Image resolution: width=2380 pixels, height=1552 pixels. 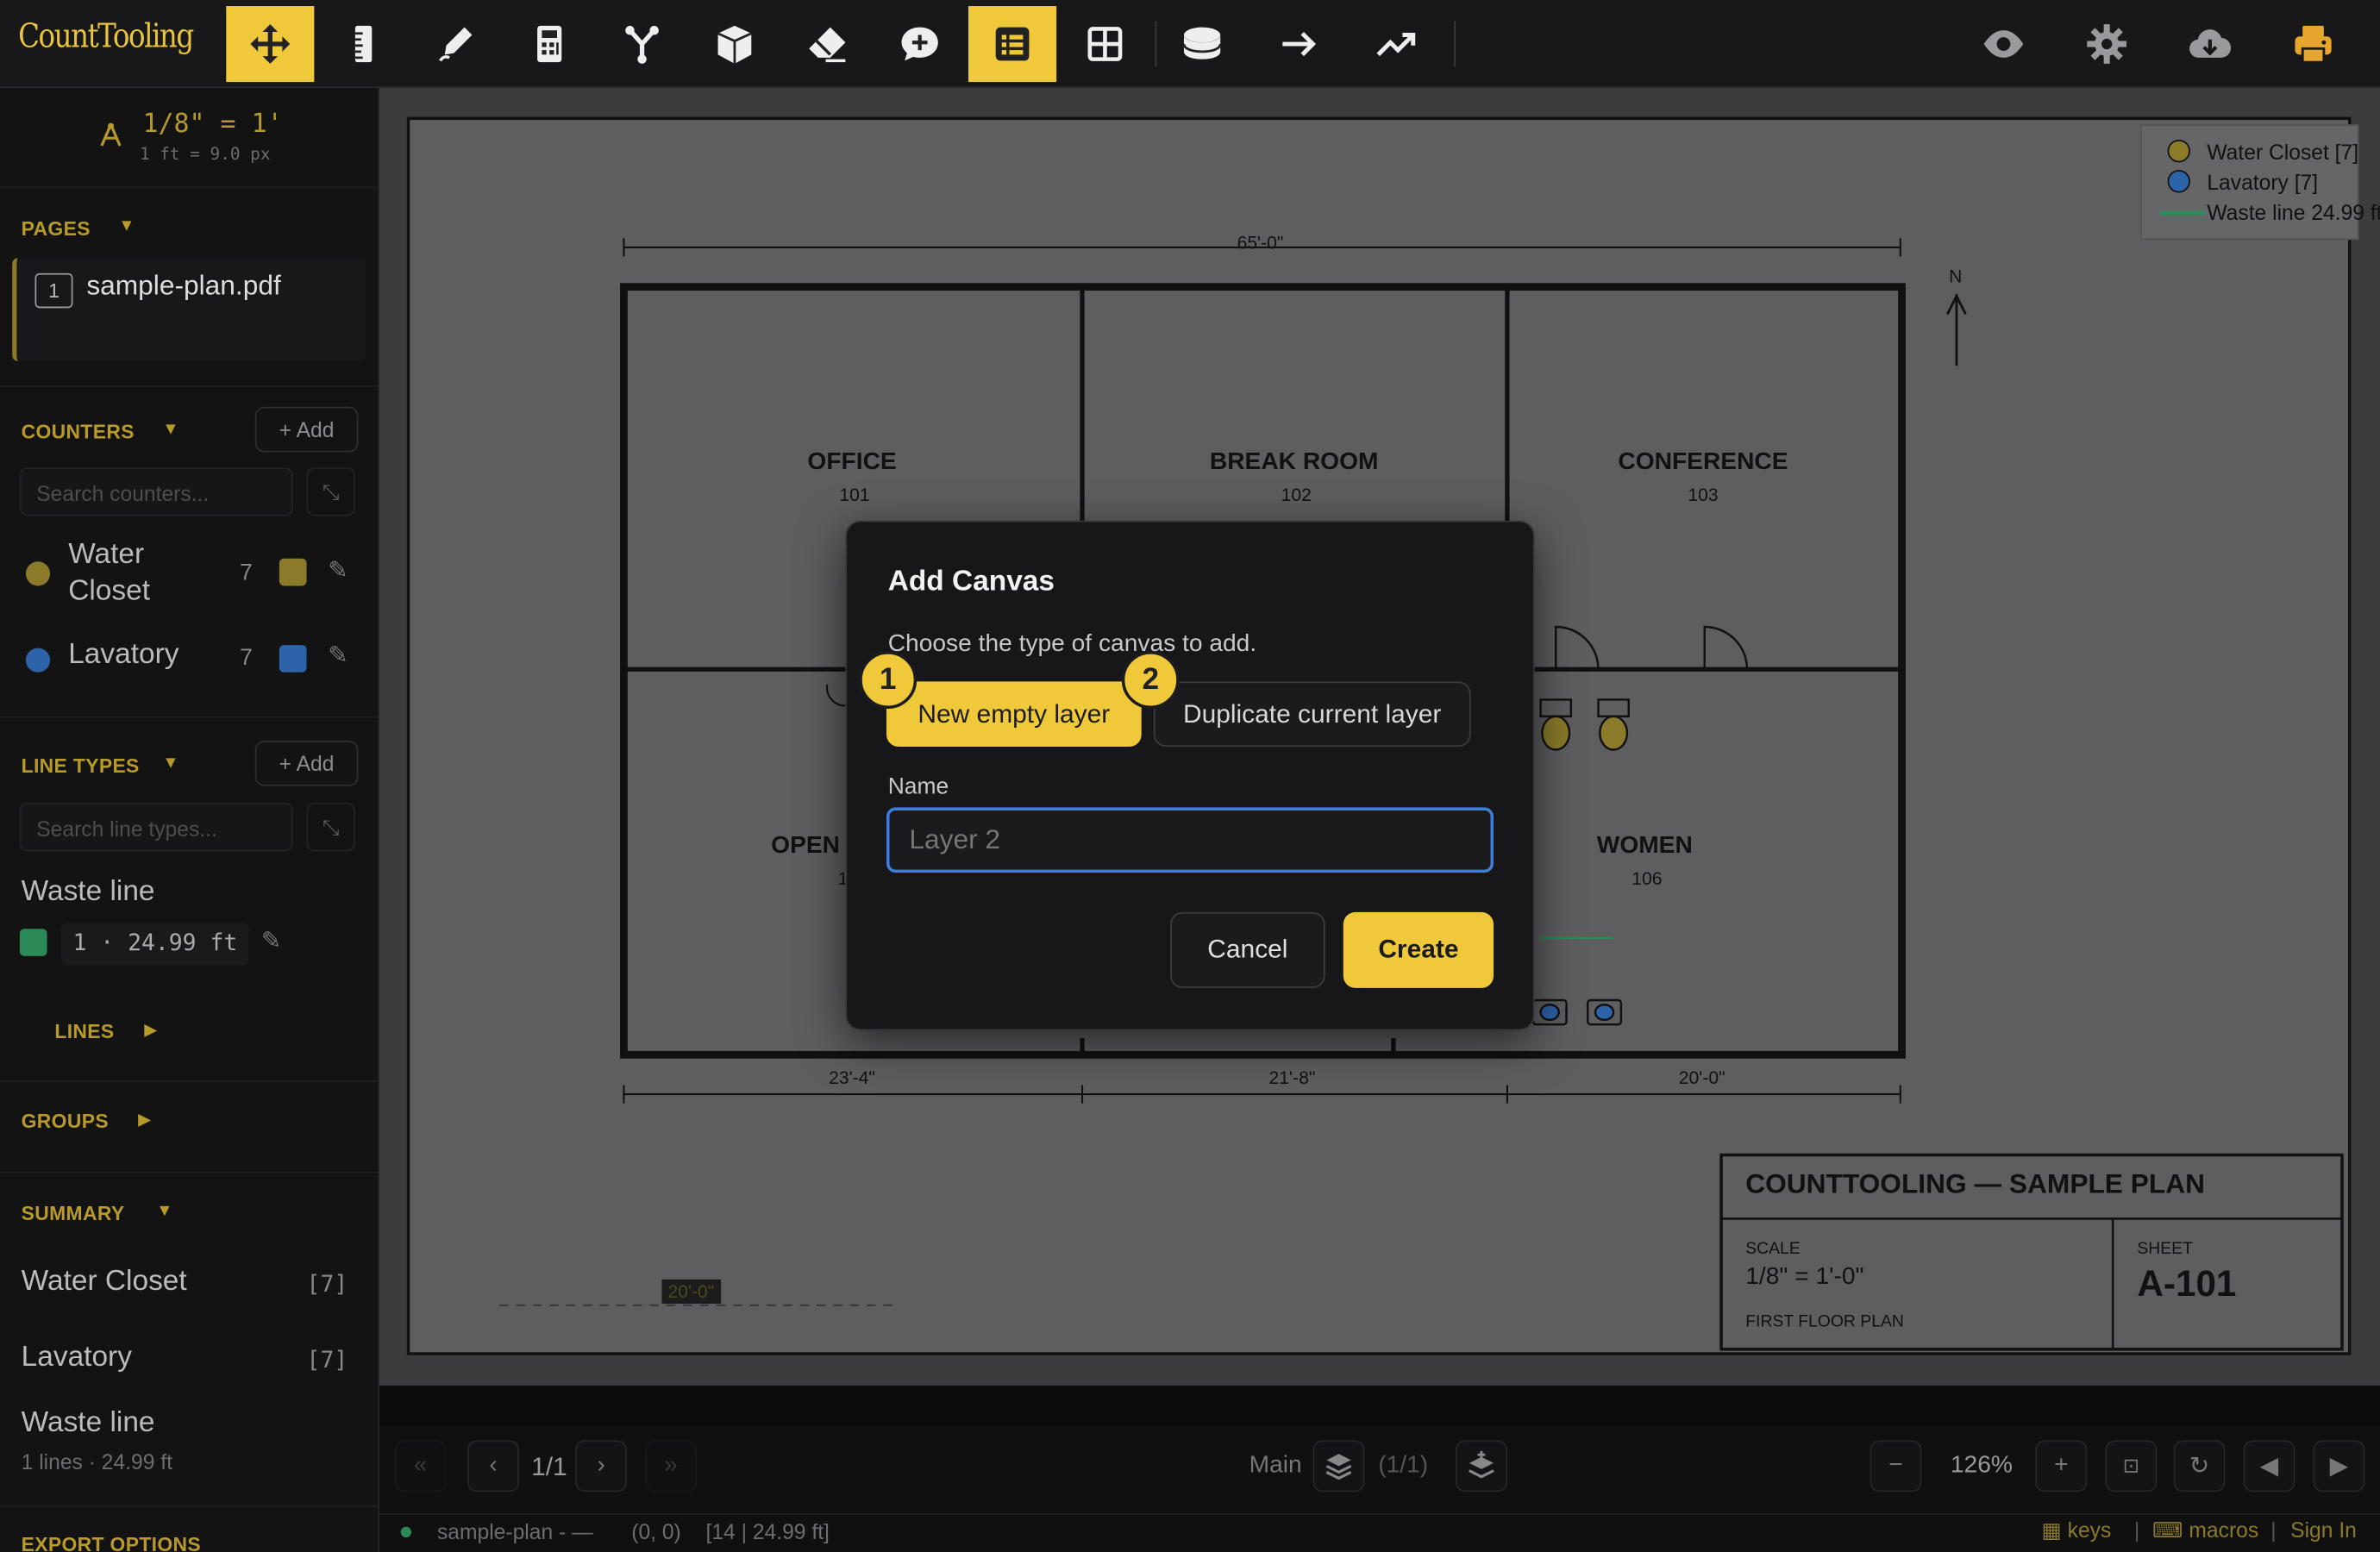 I want to click on create-button: Create, so click(x=1419, y=950).